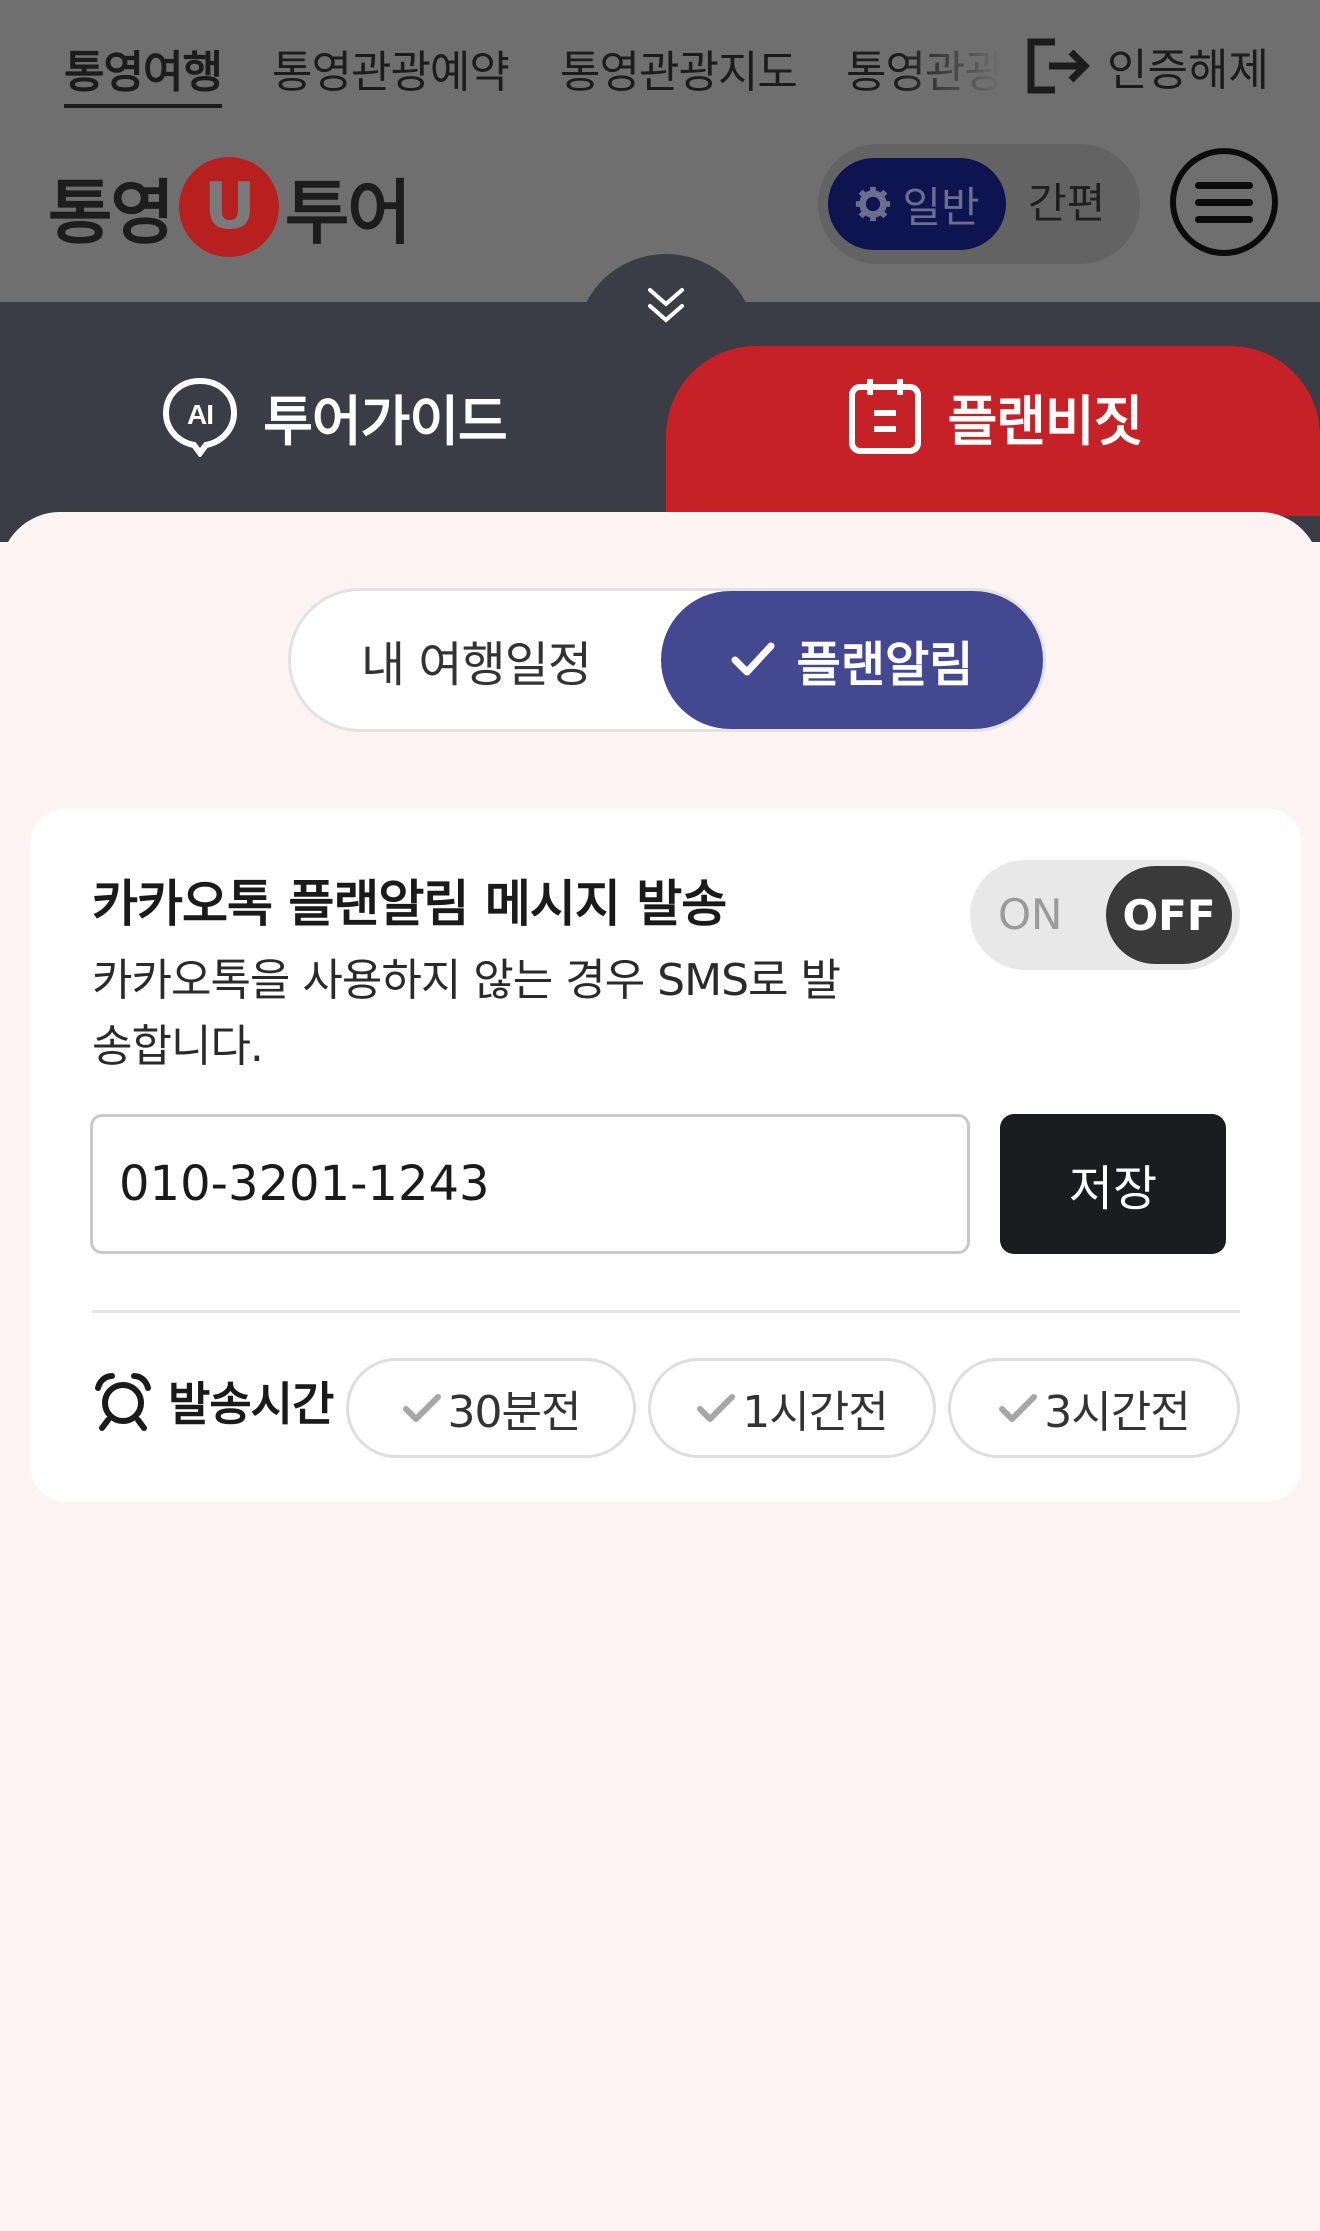 This screenshot has height=2231, width=1320. I want to click on gear-icon, so click(873, 204).